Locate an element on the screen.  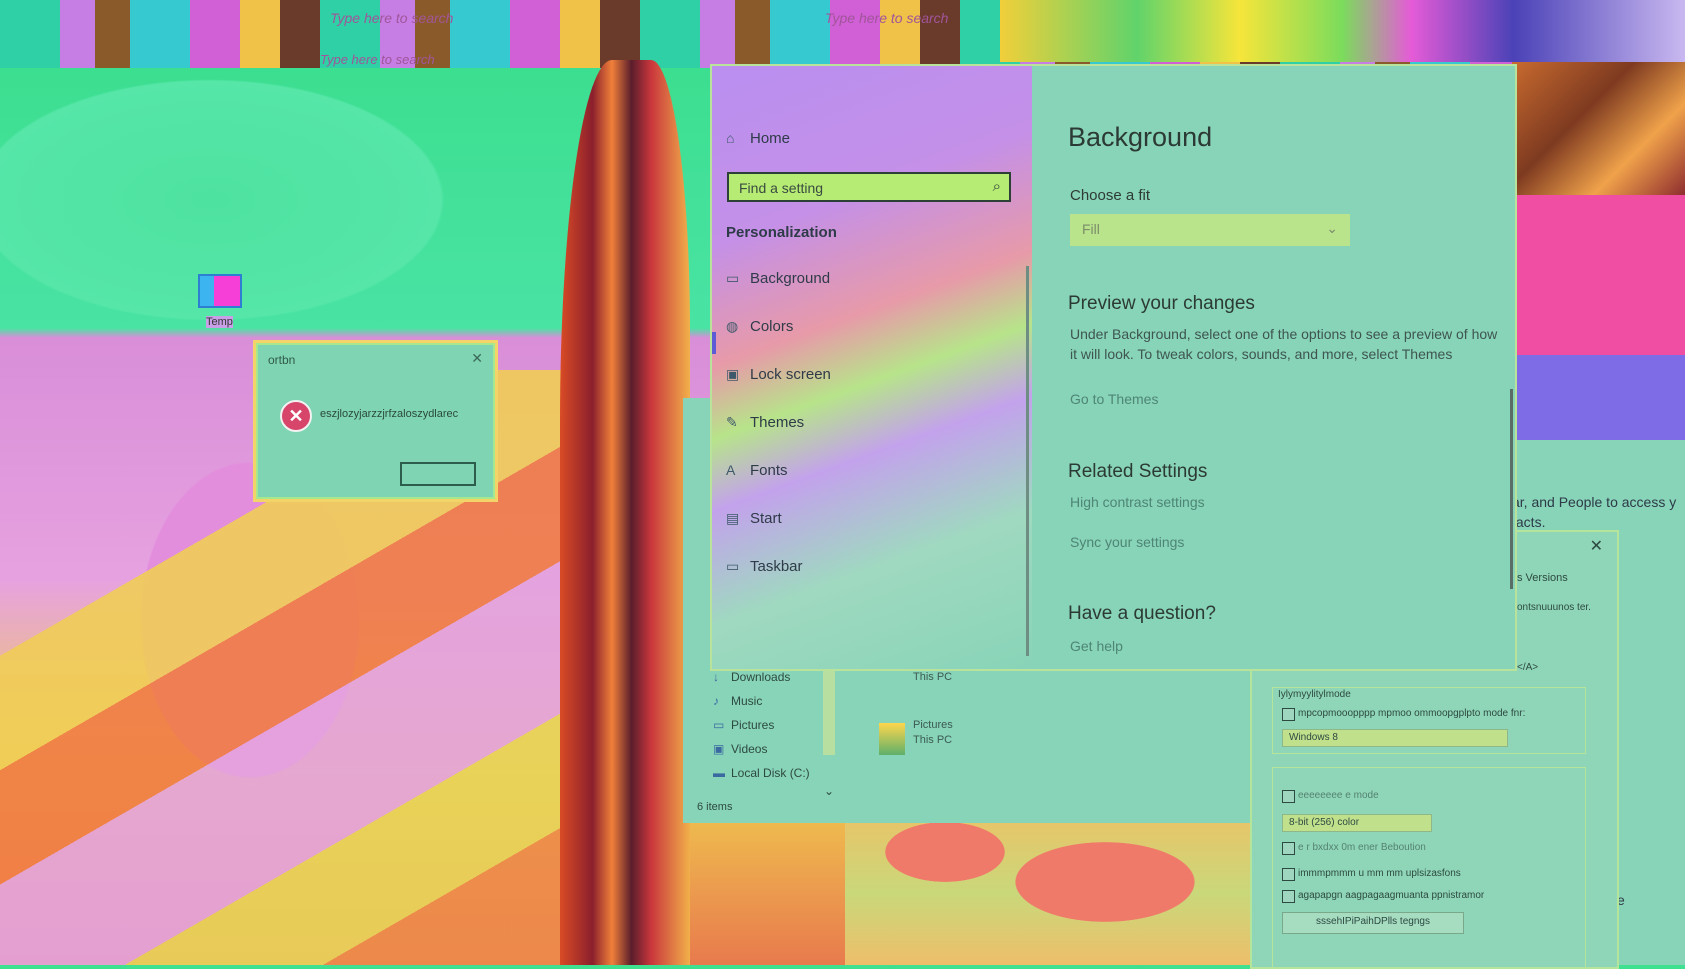
download-icon: ↓ is located at coordinates (716, 677).